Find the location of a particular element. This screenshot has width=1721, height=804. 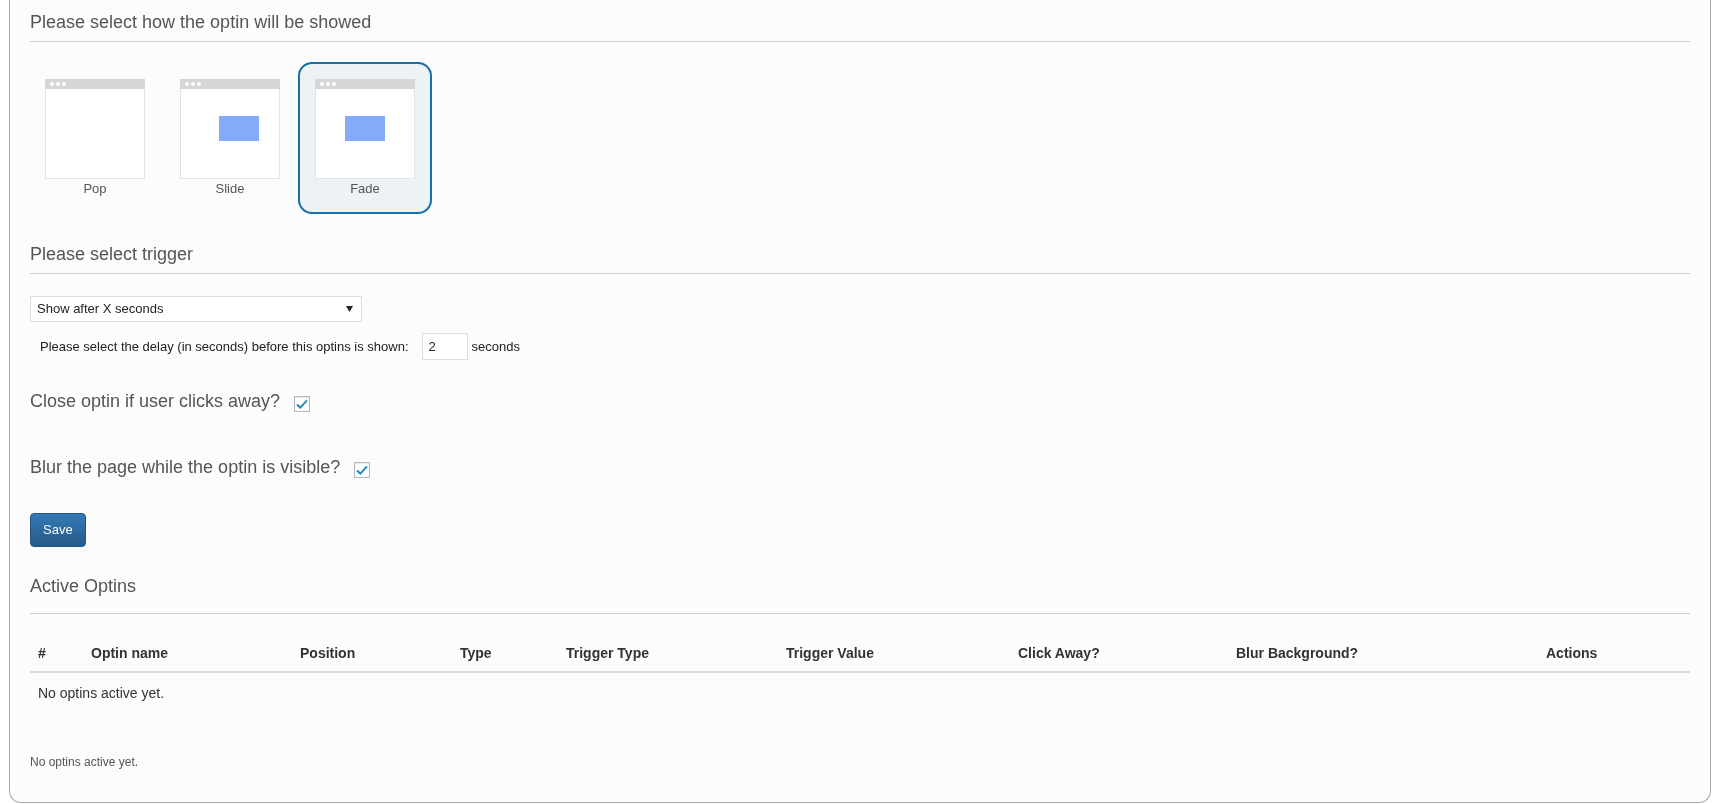

column-header: # is located at coordinates (56, 653).